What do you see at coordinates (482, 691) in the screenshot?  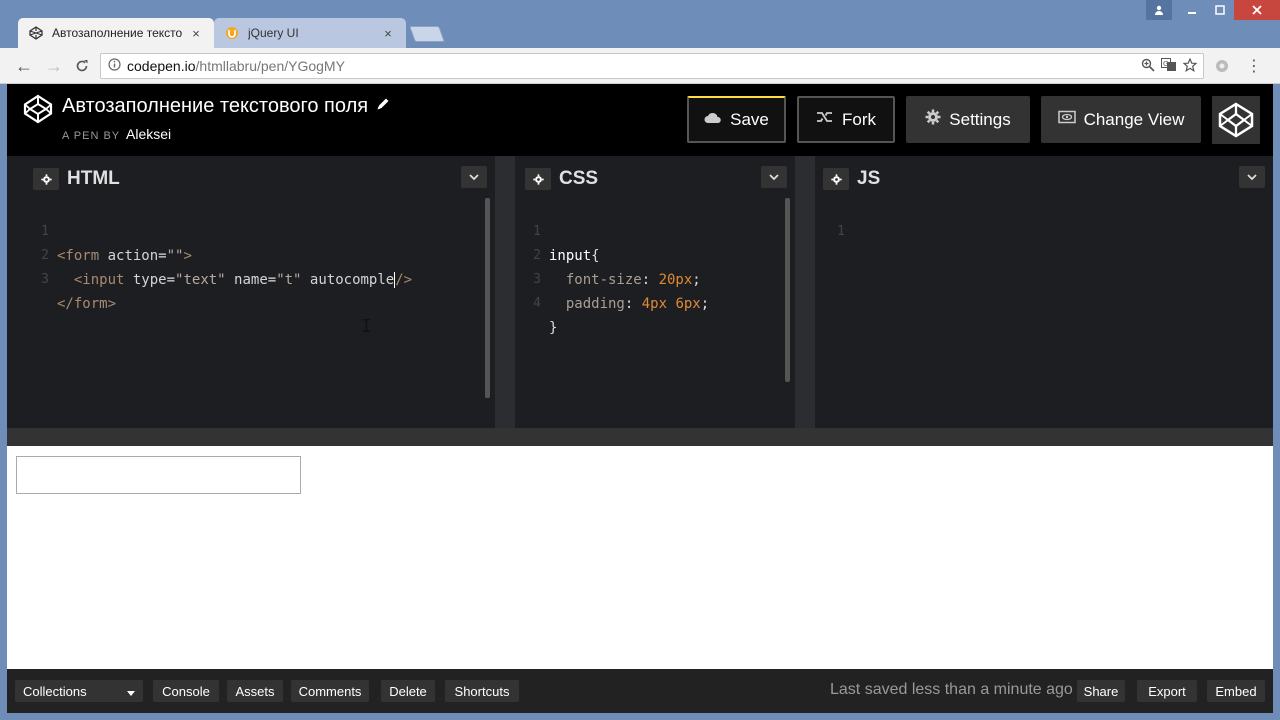 I see `shortcuts-button: Shortcuts` at bounding box center [482, 691].